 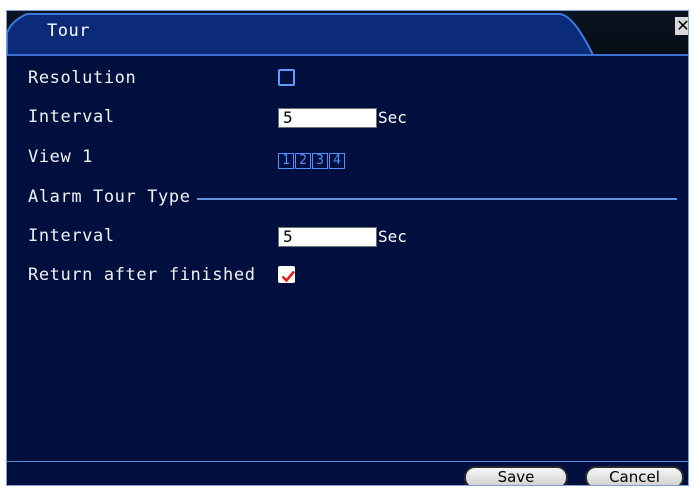 What do you see at coordinates (301, 34) in the screenshot?
I see `title-tab-shape` at bounding box center [301, 34].